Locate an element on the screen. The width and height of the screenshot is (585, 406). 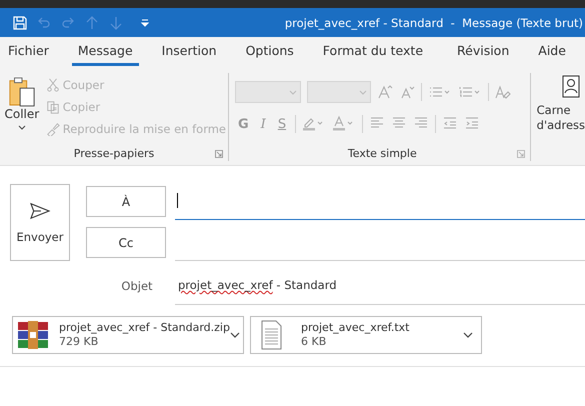
customize-caret-icon is located at coordinates (145, 22).